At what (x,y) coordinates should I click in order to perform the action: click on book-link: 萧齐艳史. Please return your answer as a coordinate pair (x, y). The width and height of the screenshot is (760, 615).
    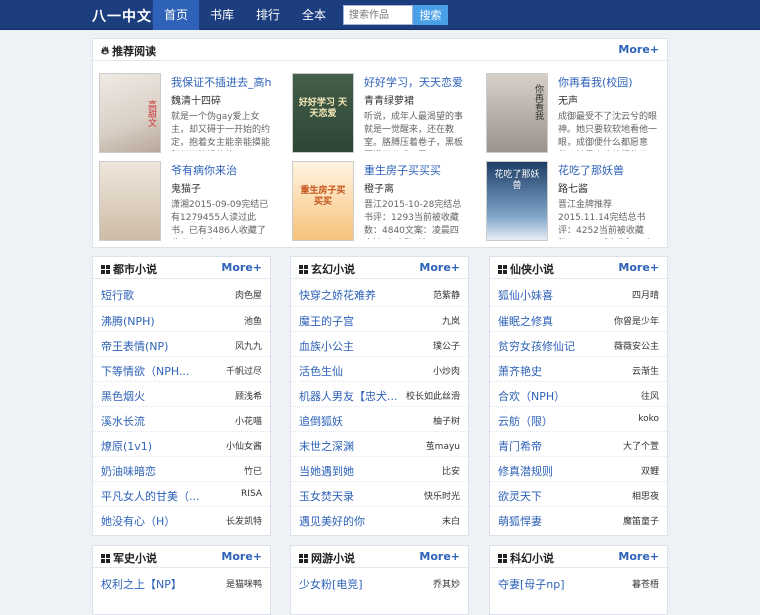
    Looking at the image, I should click on (520, 371).